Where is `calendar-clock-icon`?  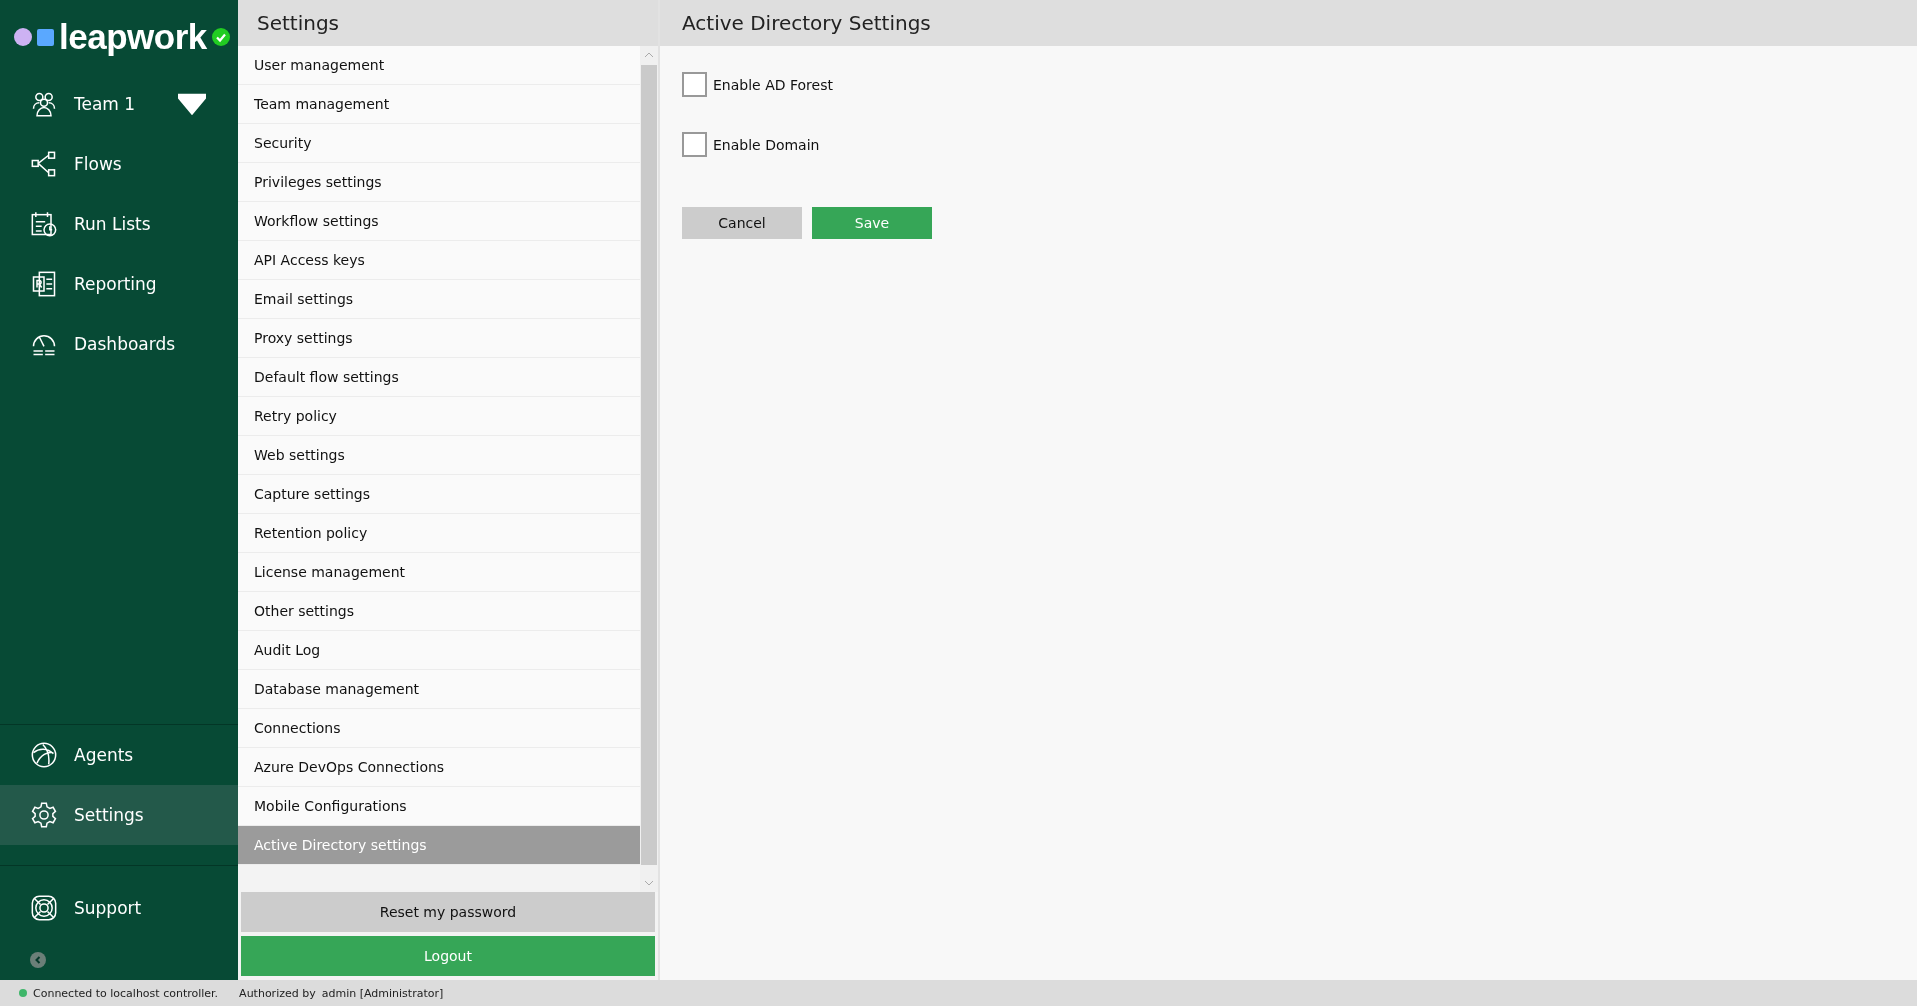 calendar-clock-icon is located at coordinates (44, 224).